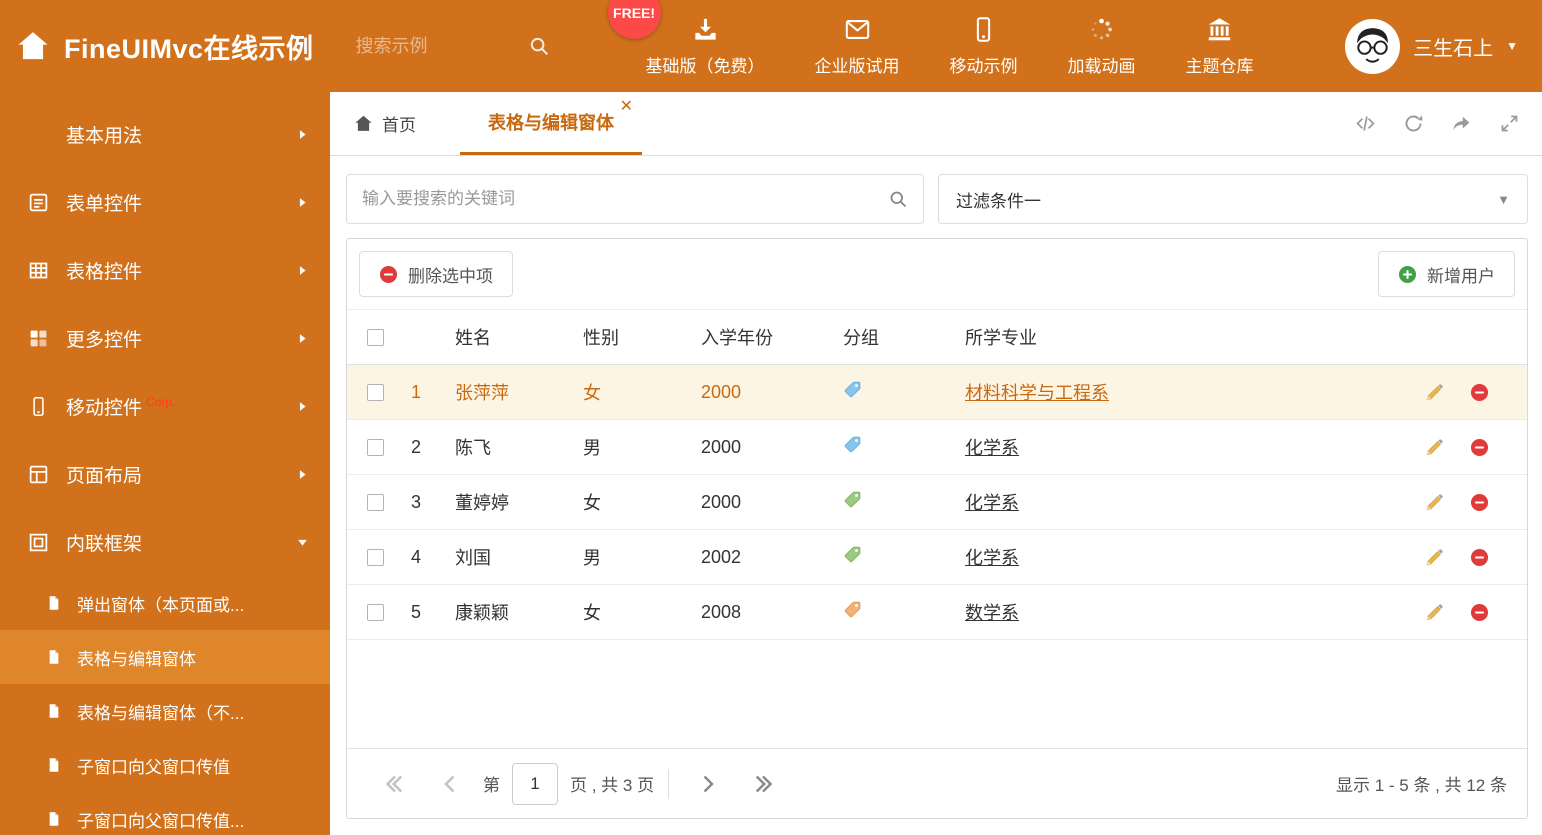 The width and height of the screenshot is (1542, 835). I want to click on table-row: 5 康颖颖 女 2008 数学系, so click(937, 612).